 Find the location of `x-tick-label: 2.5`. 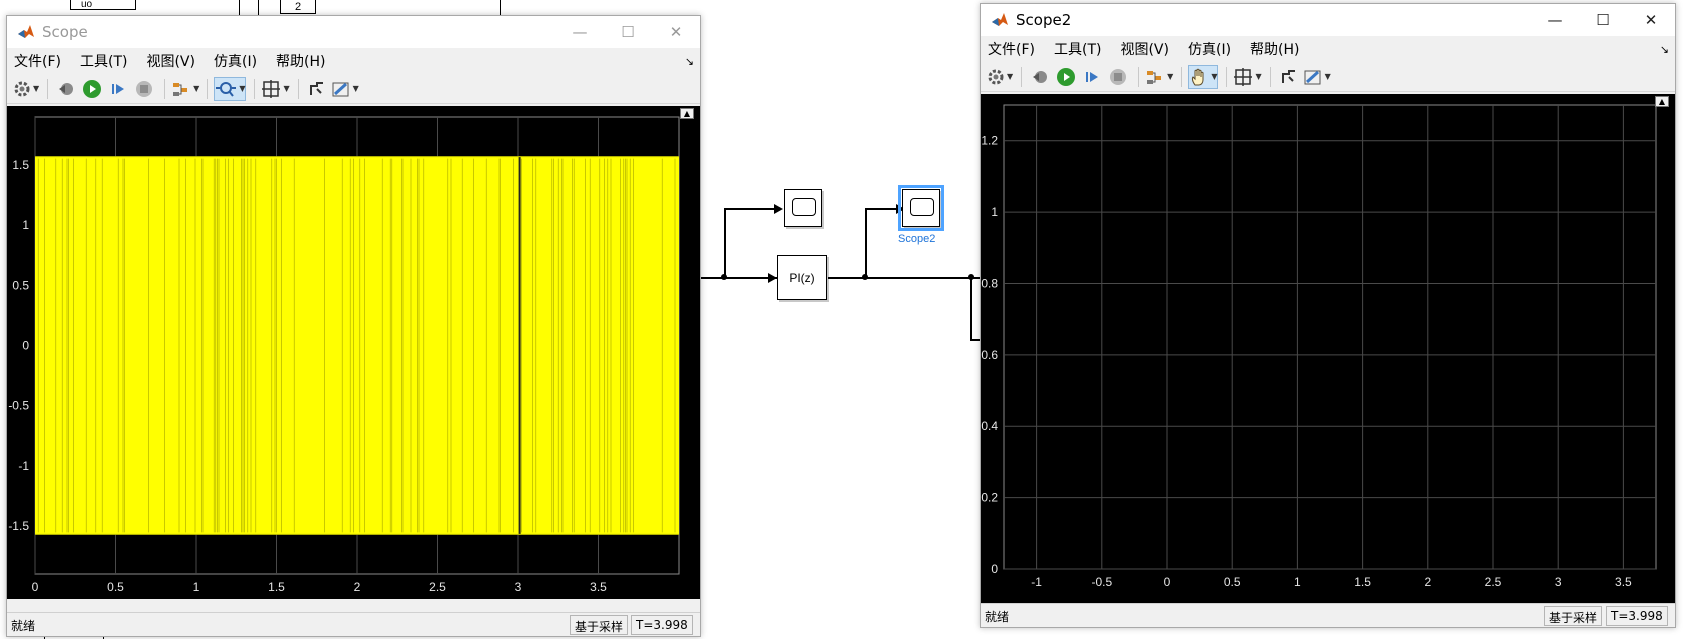

x-tick-label: 2.5 is located at coordinates (1493, 582).